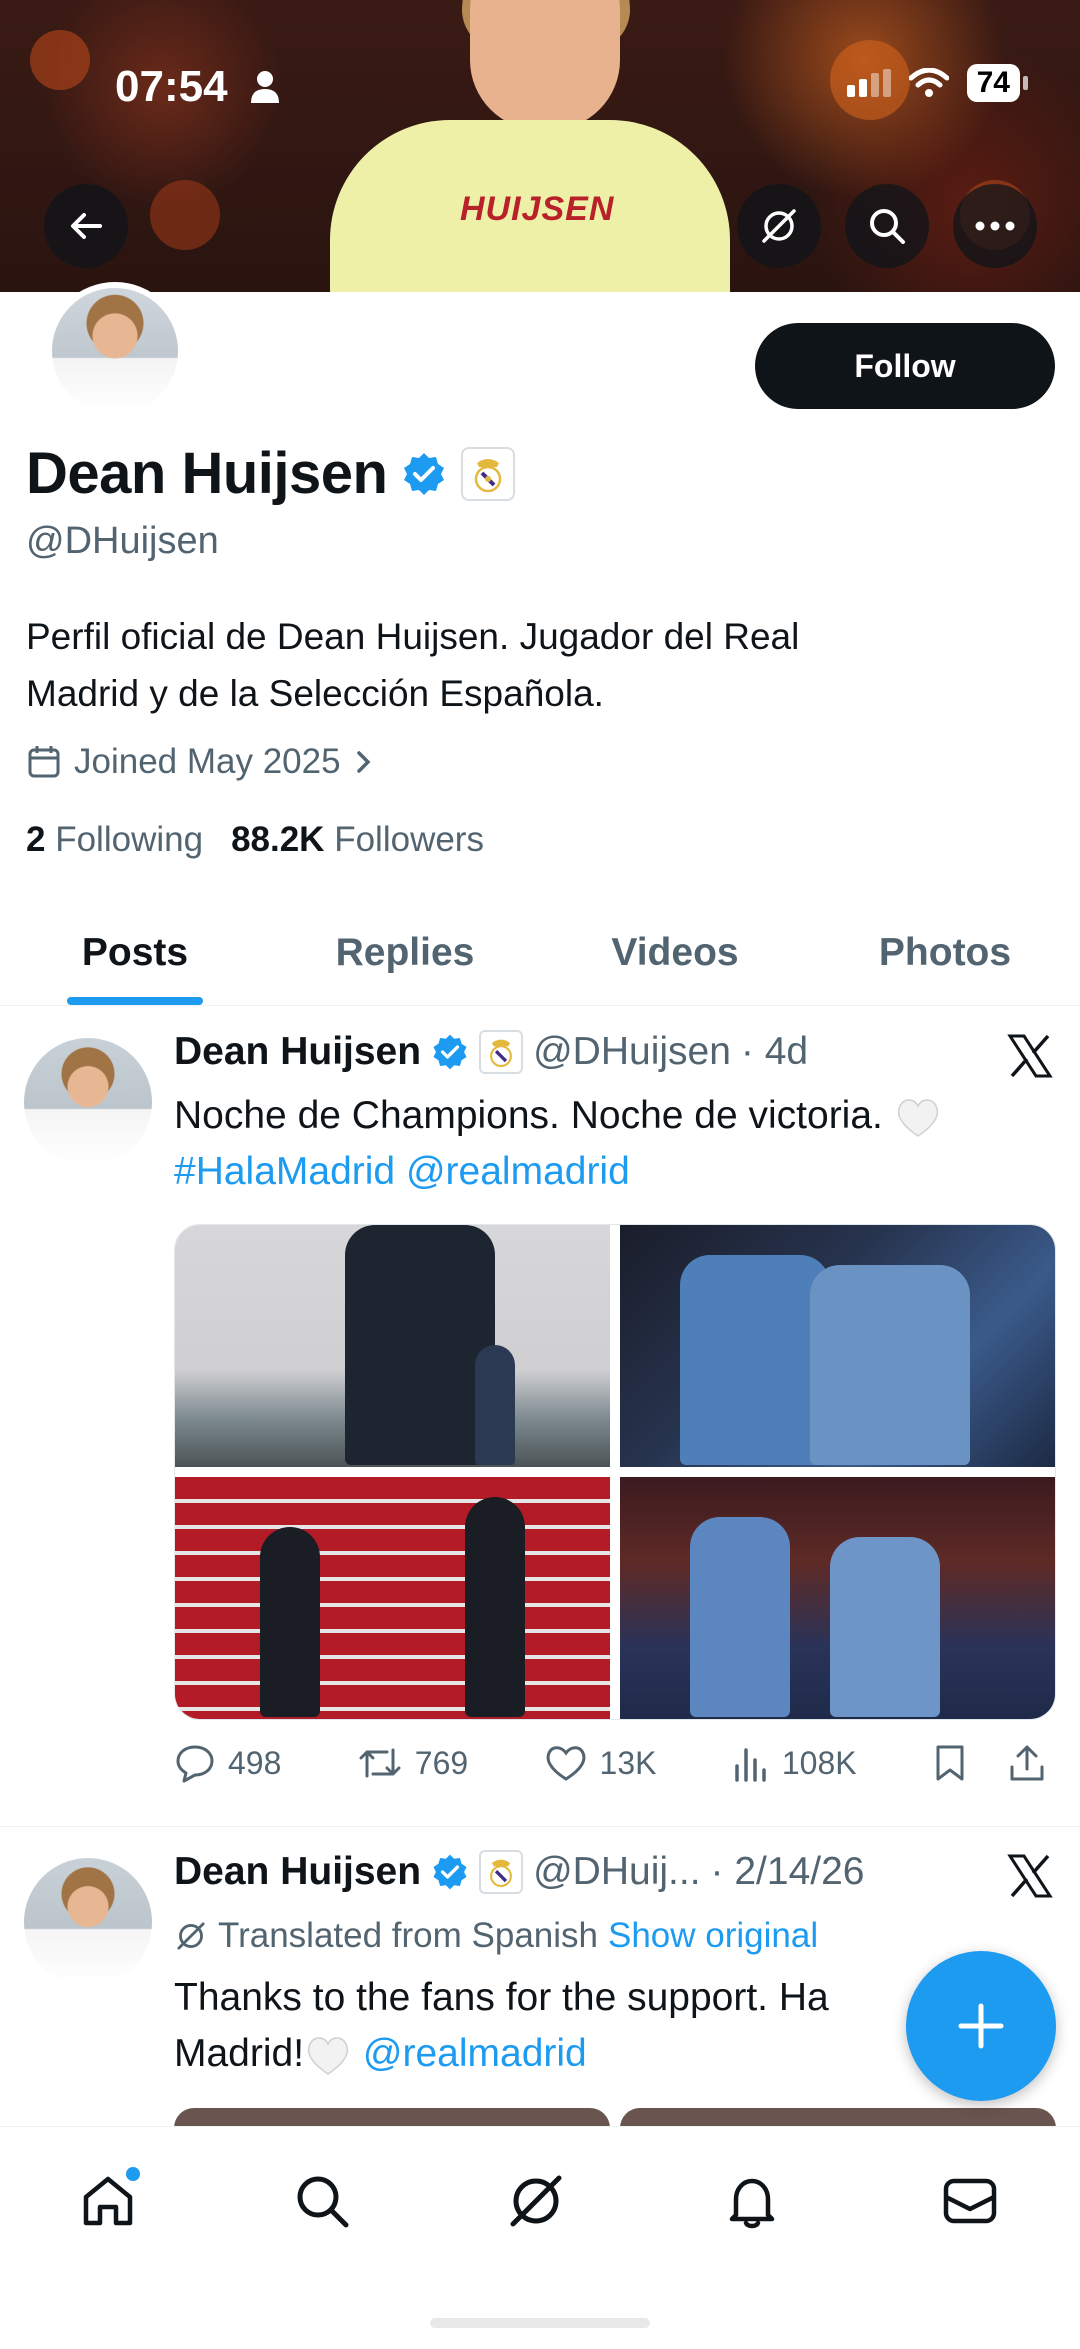  I want to click on back-button, so click(86, 226).